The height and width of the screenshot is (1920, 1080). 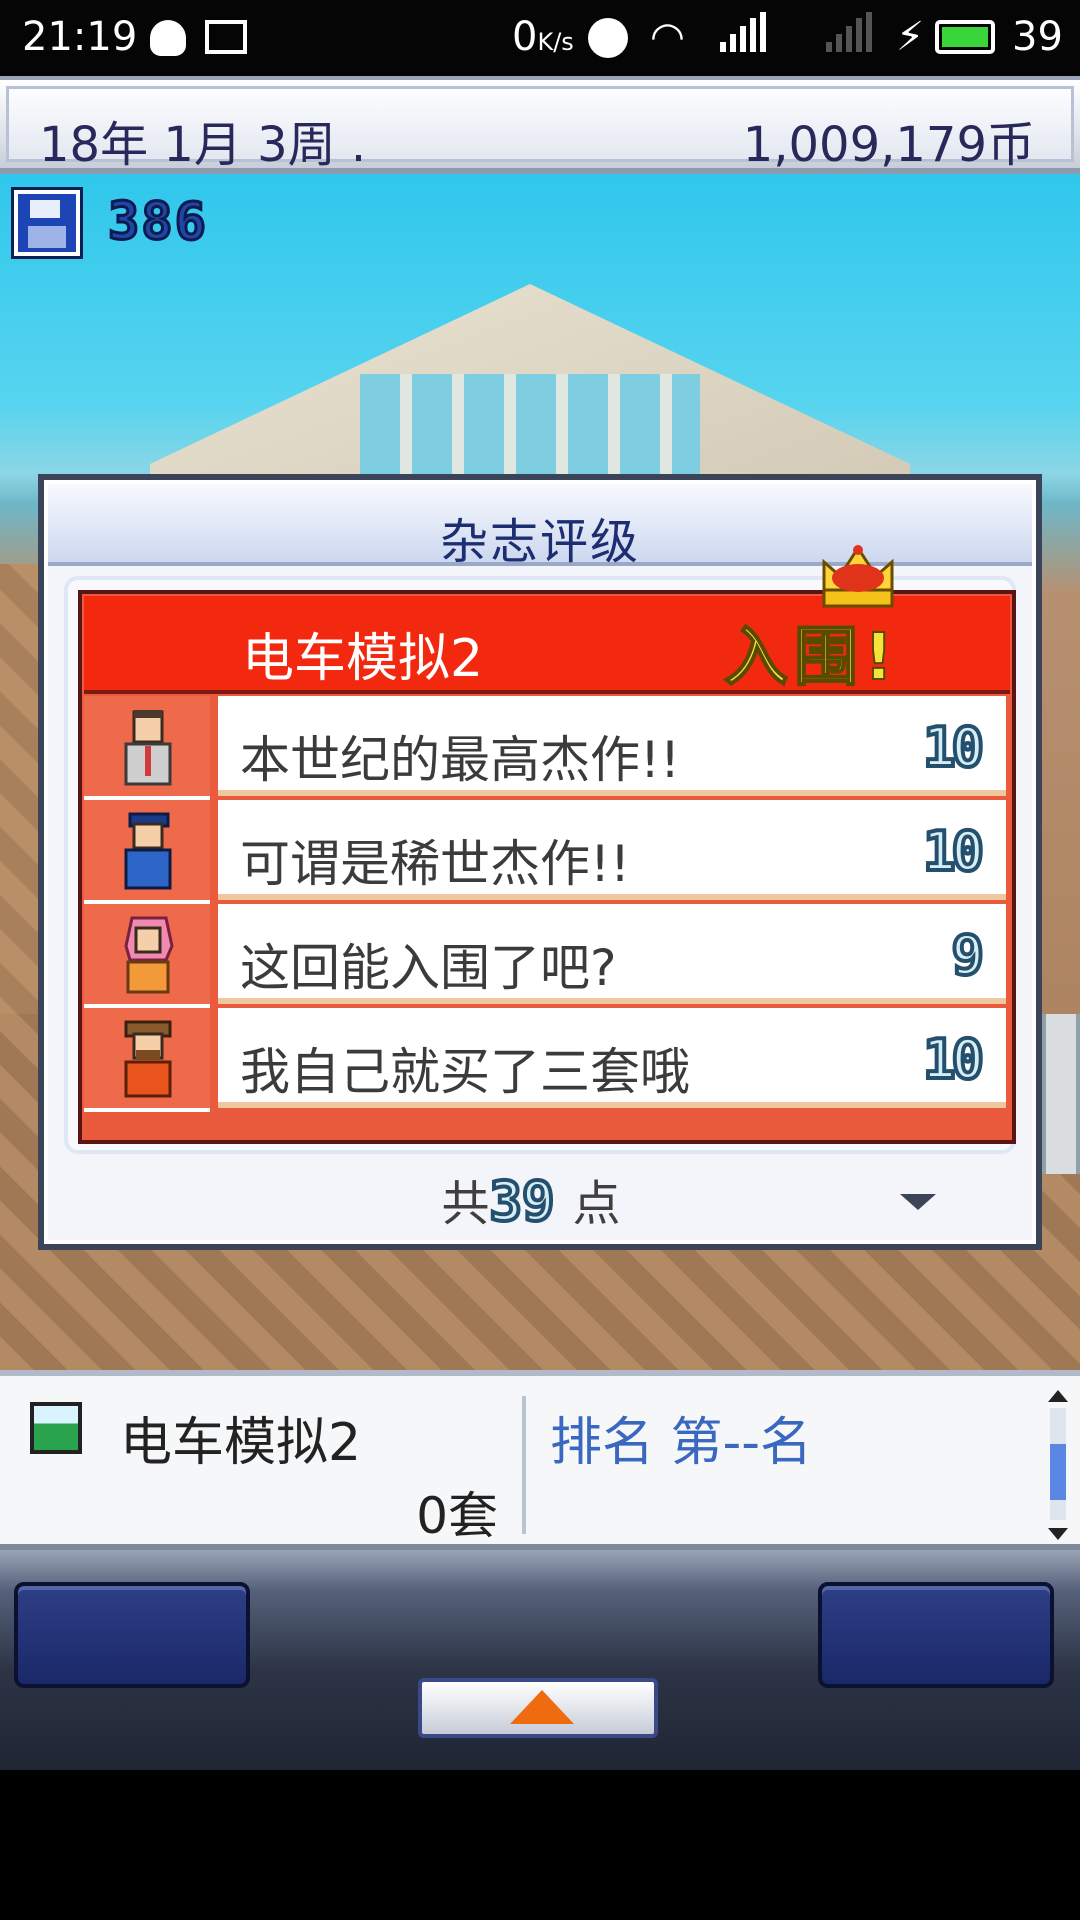 I want to click on status-bar: 21:19 0K/s ◠ ⚡ 39, so click(x=540, y=38).